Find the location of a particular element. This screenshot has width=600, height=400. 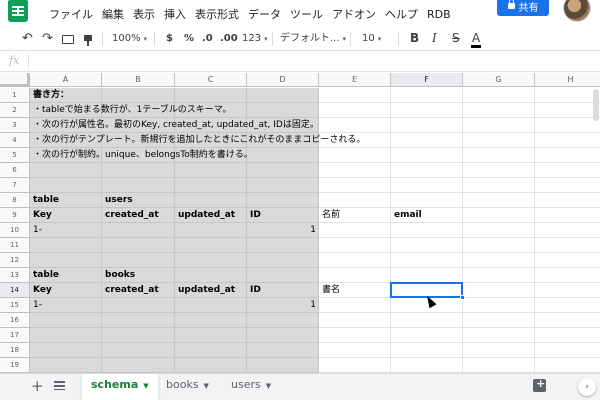

cell-h13 is located at coordinates (567, 275).